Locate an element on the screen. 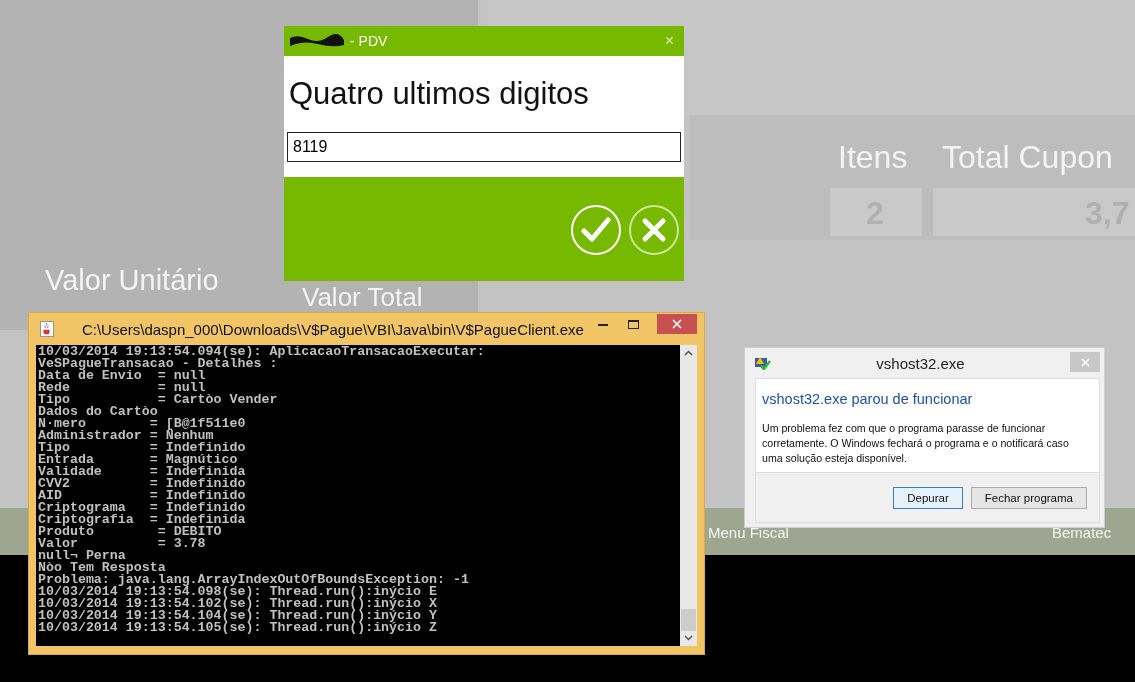 This screenshot has width=1135, height=682. console-line: Dados do Cartòo is located at coordinates (98, 412).